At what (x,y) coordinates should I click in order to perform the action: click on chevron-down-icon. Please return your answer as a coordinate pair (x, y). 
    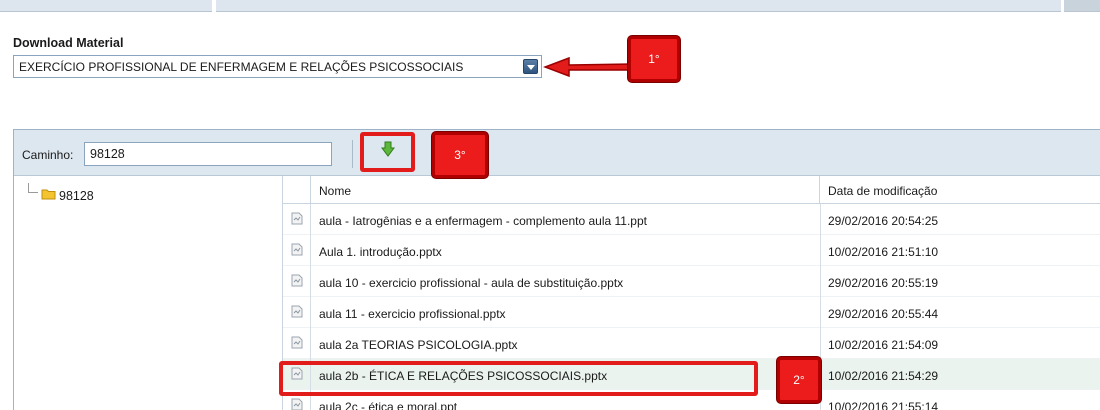
    Looking at the image, I should click on (530, 66).